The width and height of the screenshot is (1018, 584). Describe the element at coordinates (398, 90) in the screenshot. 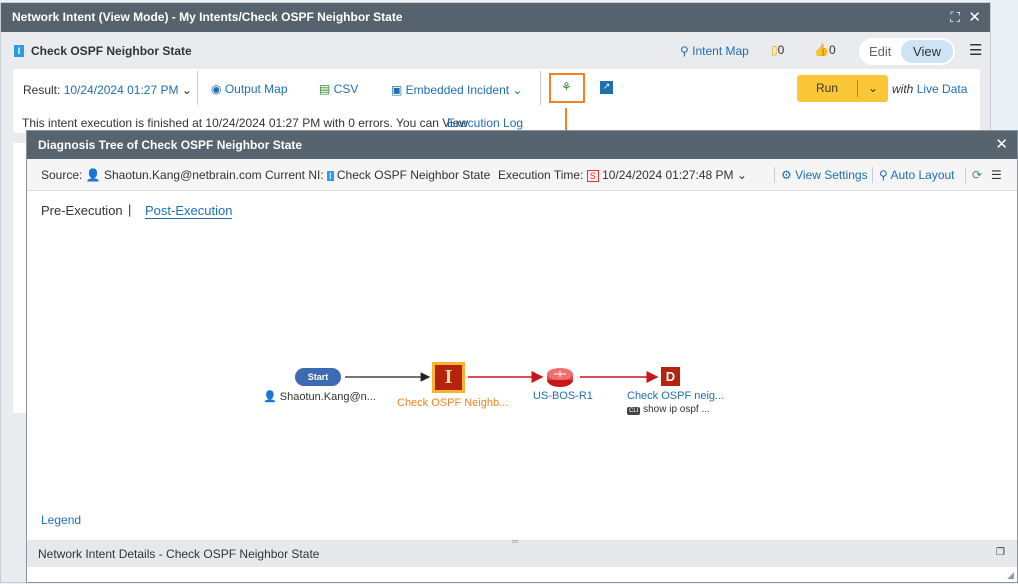

I see `incident-icon: ▣` at that location.